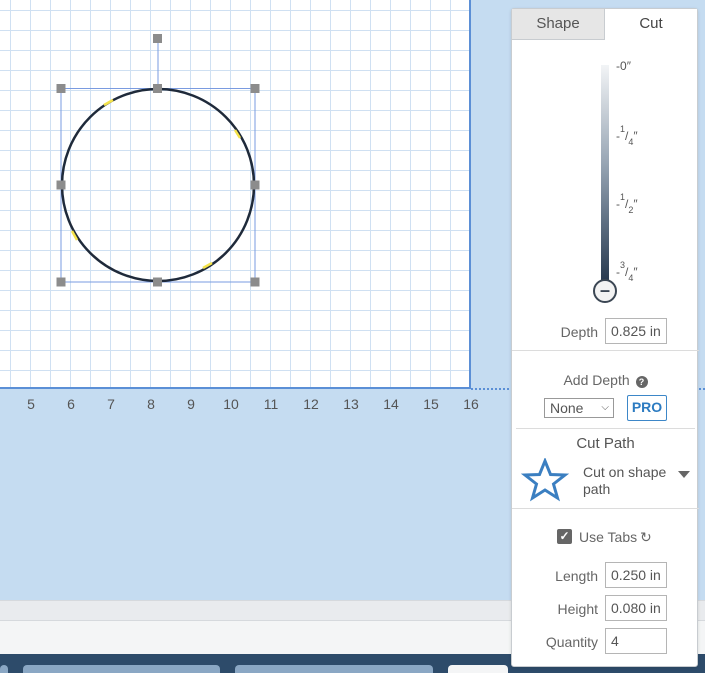 The width and height of the screenshot is (705, 673). Describe the element at coordinates (71, 404) in the screenshot. I see `ruler-tick-label: 6` at that location.